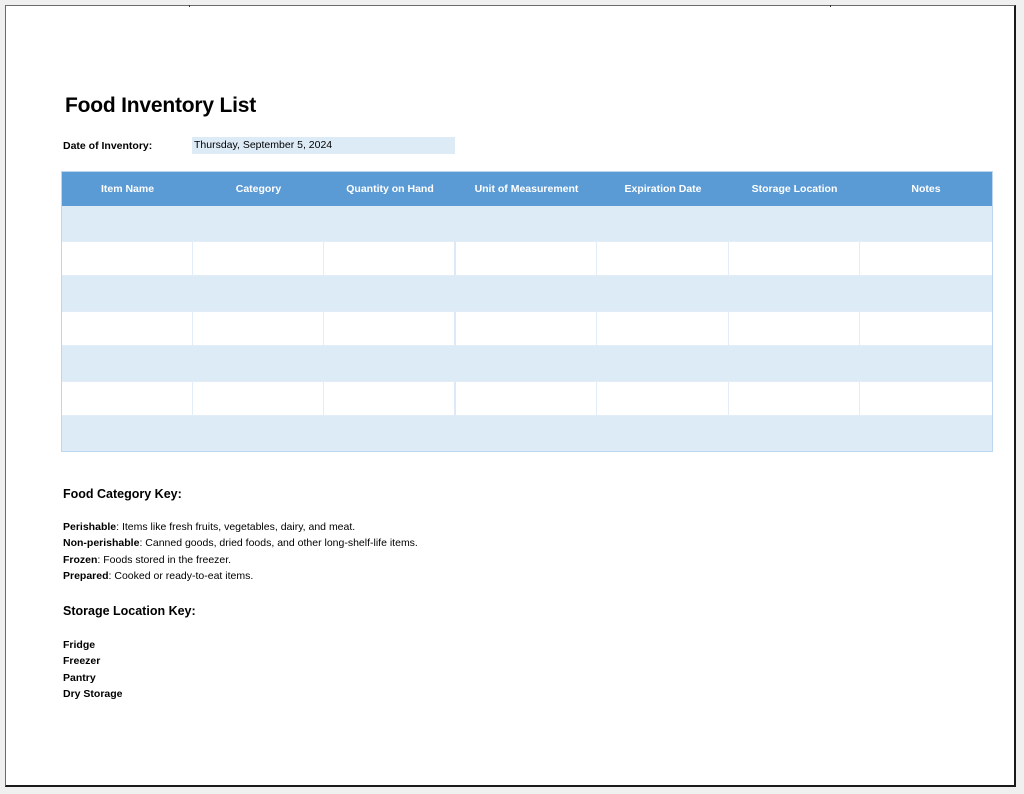 This screenshot has height=794, width=1024. I want to click on category-term: Frozen, so click(80, 559).